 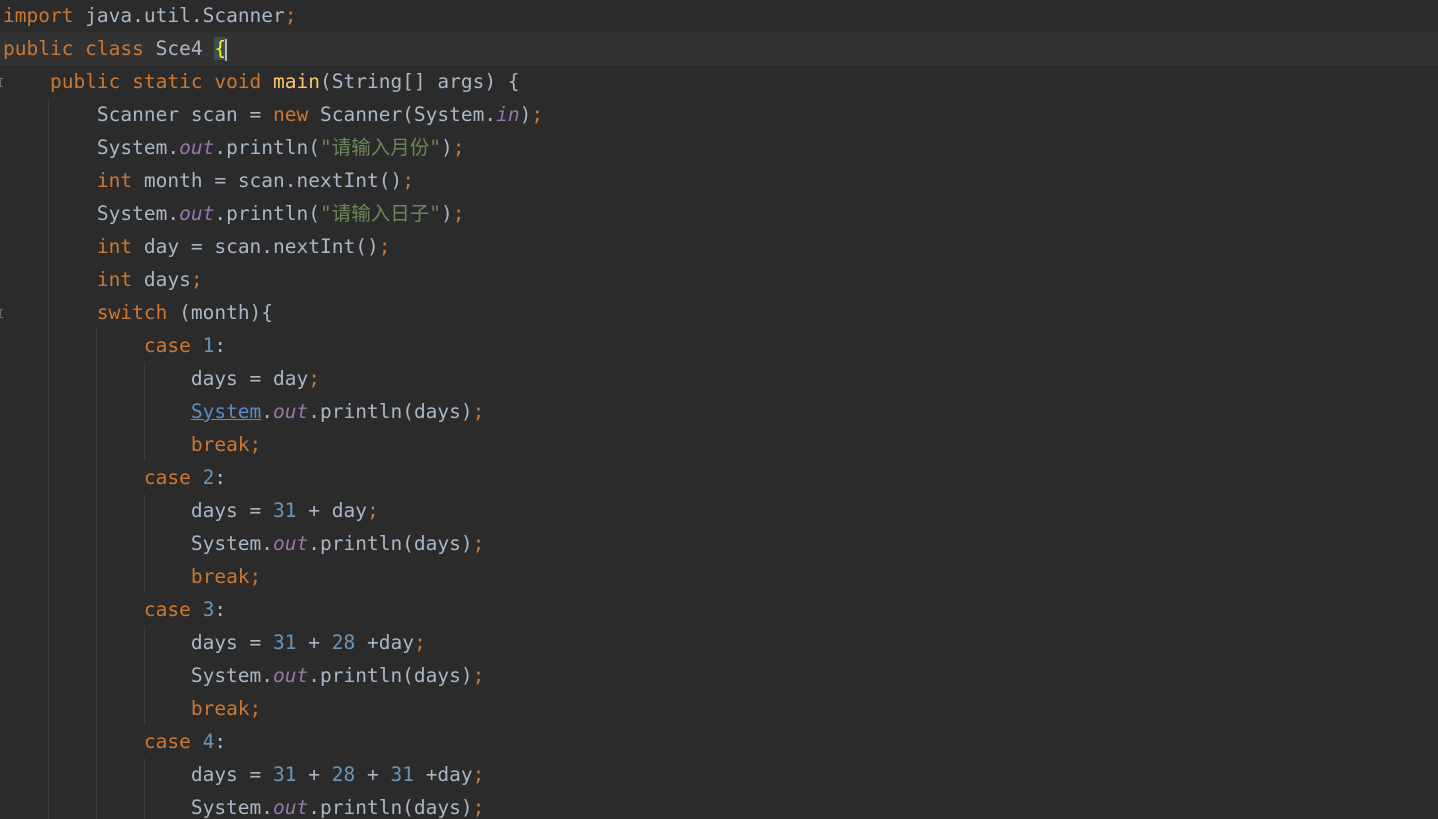 I want to click on code-token: in, so click(x=508, y=114).